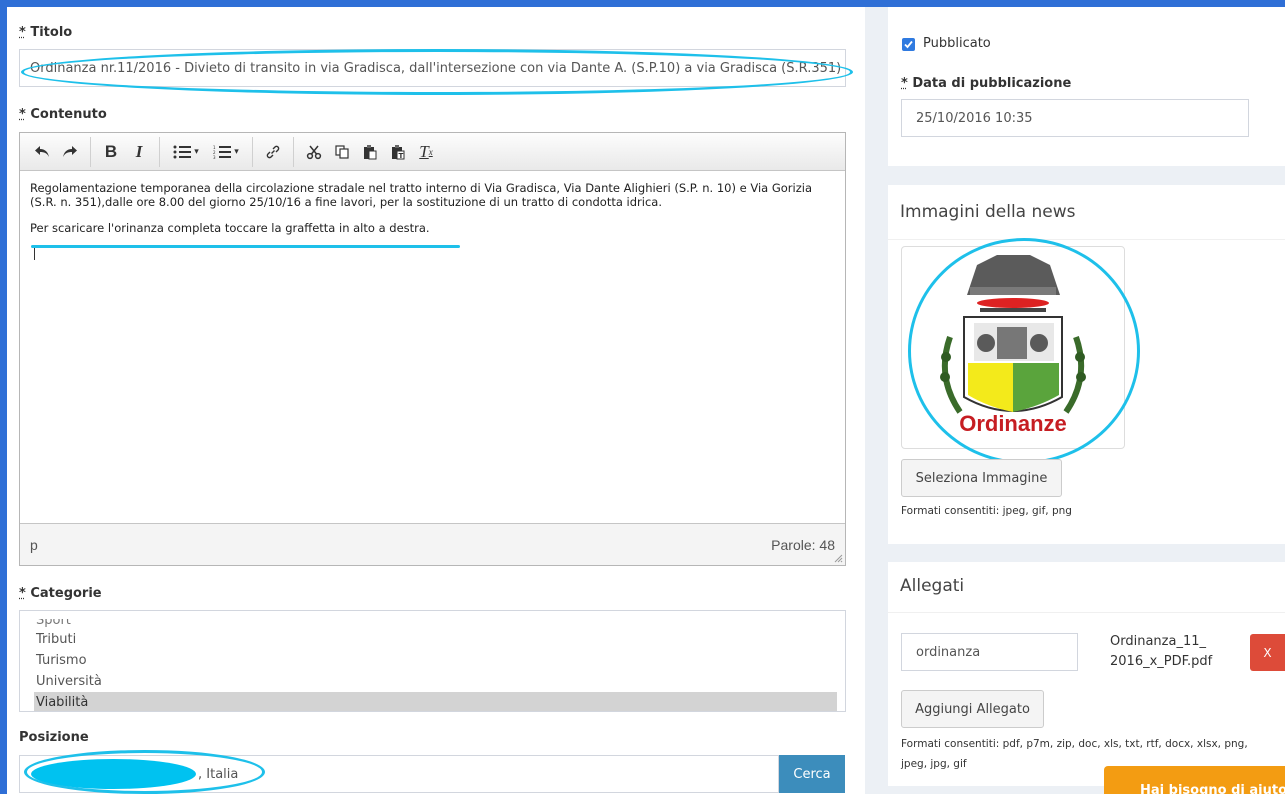 The height and width of the screenshot is (794, 1285). I want to click on text-cursor, so click(34, 253).